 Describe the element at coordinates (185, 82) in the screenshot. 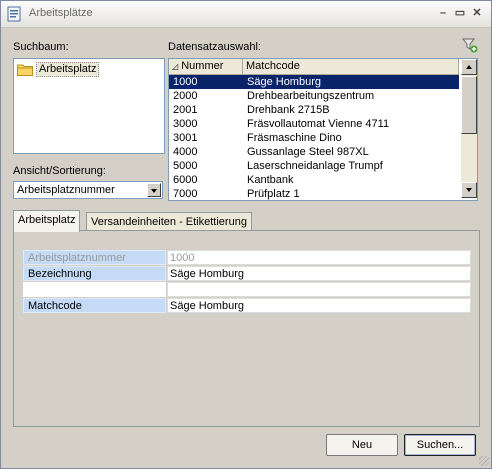

I see `cell-nummer: 1000` at that location.